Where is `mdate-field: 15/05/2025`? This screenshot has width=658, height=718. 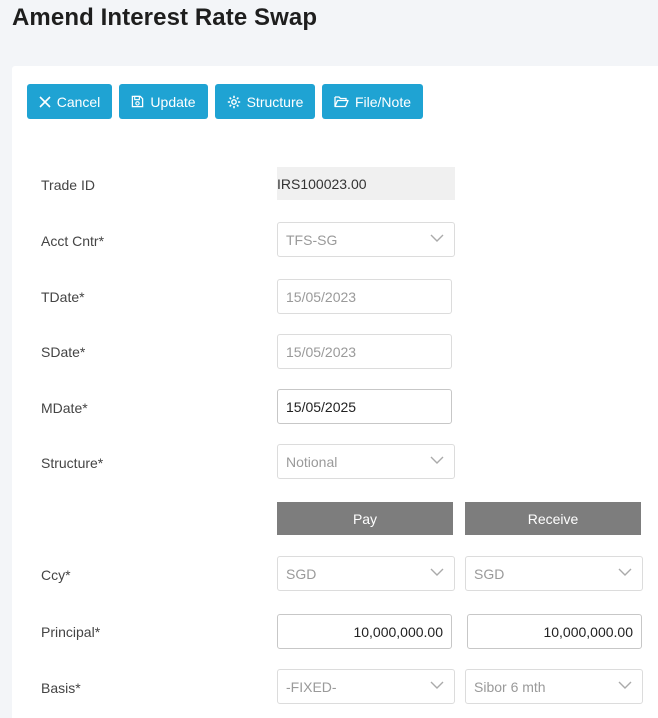 mdate-field: 15/05/2025 is located at coordinates (364, 406).